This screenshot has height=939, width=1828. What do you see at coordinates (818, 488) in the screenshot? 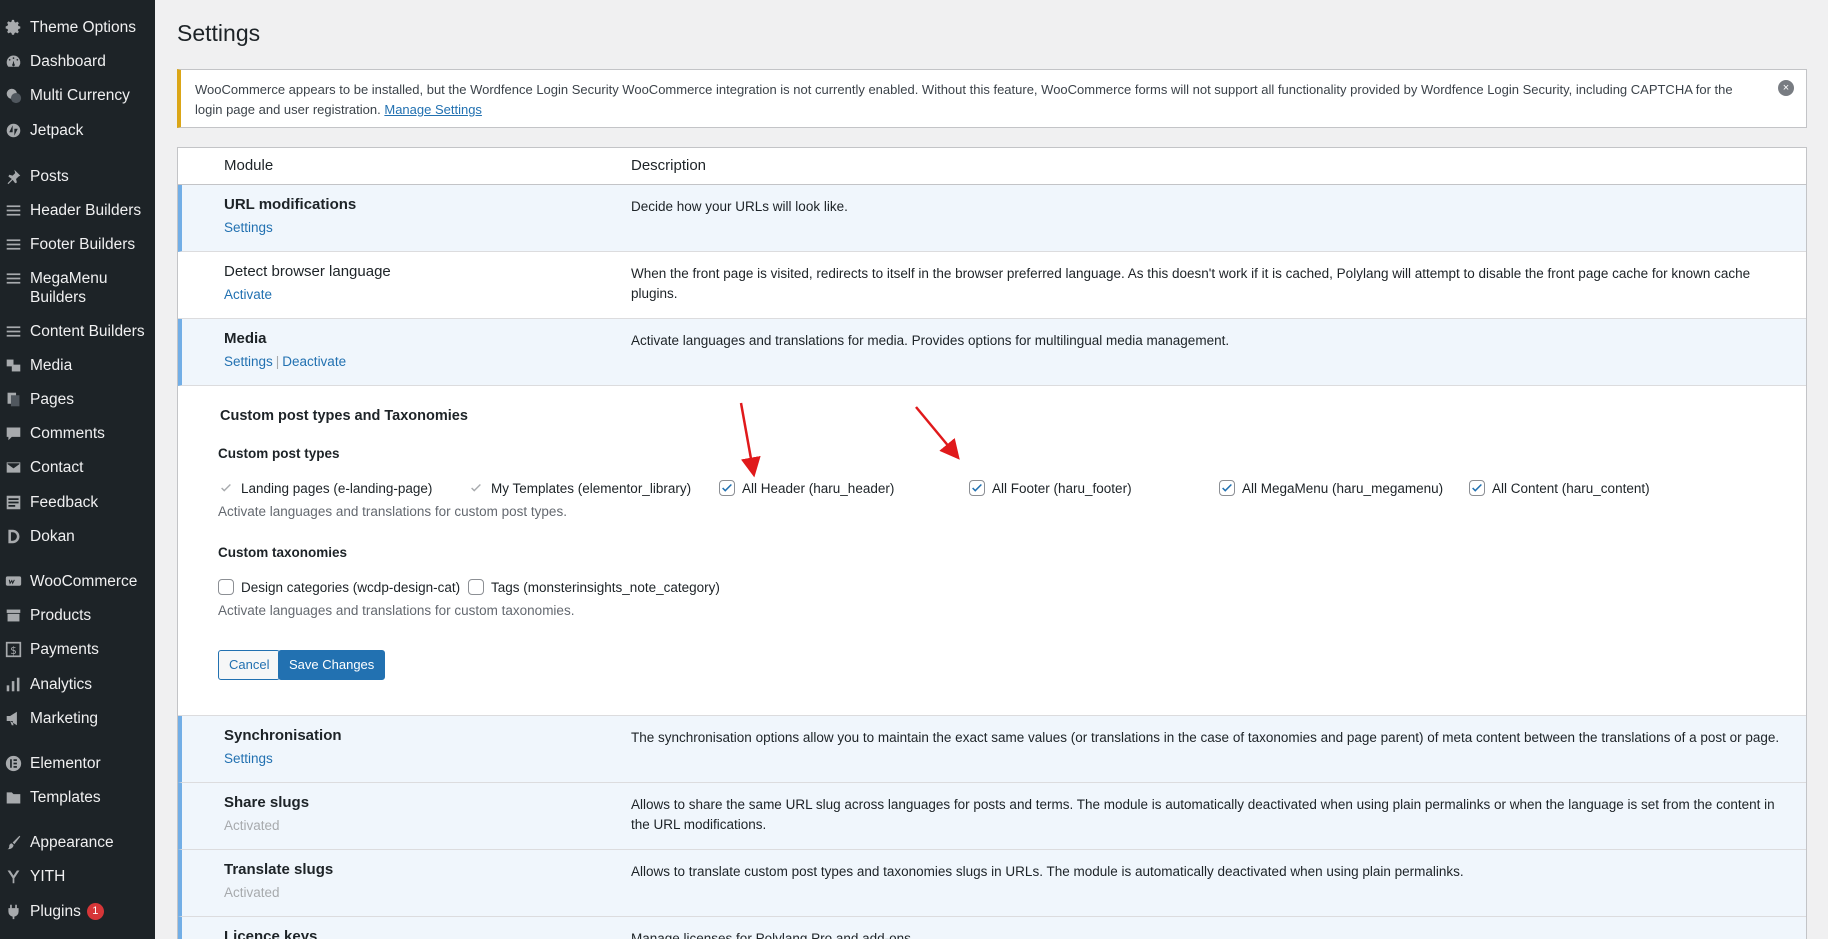
I see `checkbox-label: All Header (haru_header)` at bounding box center [818, 488].